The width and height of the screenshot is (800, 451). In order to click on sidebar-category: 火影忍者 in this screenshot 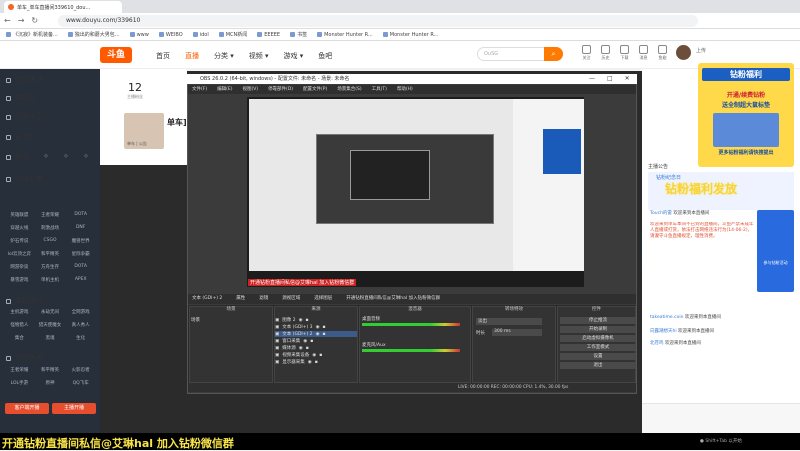, I will do `click(80, 370)`.